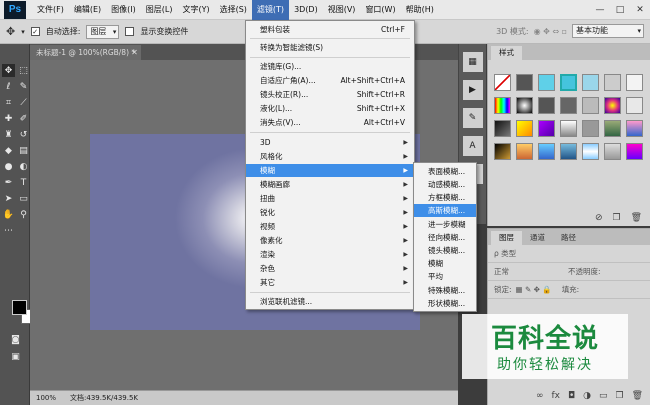  What do you see at coordinates (8, 166) in the screenshot?
I see `blur-tool-icon: ●` at bounding box center [8, 166].